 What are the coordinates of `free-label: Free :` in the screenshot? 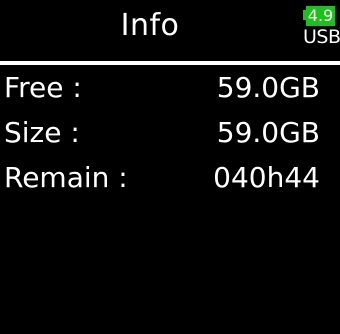 It's located at (43, 87).